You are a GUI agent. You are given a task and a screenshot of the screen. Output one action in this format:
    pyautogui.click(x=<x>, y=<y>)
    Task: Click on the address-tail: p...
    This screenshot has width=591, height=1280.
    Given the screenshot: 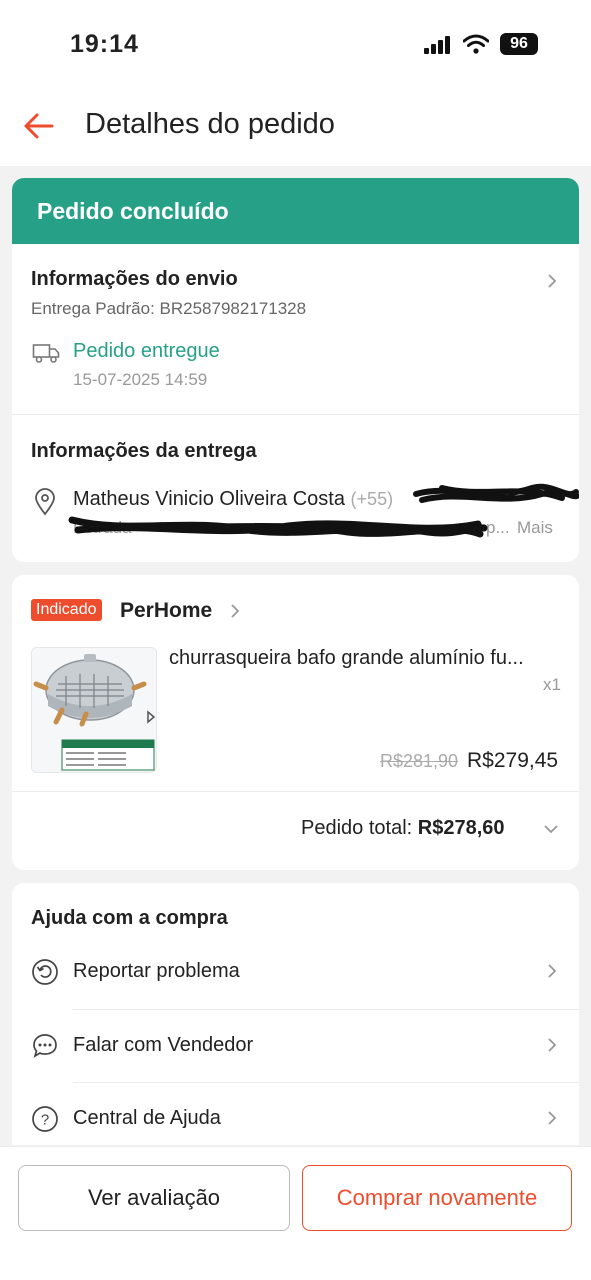 What is the action you would take?
    pyautogui.click(x=498, y=527)
    